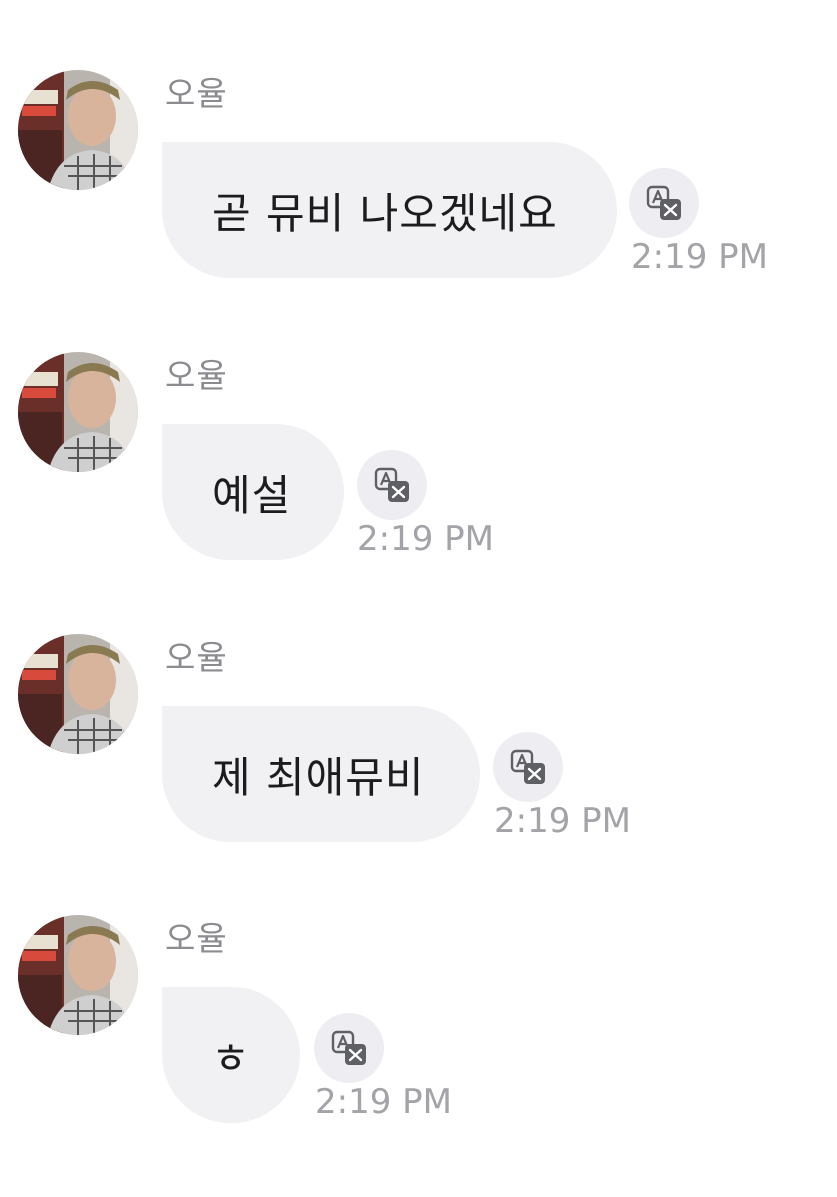 The height and width of the screenshot is (1197, 837). I want to click on message-bubble: 예설, so click(253, 492).